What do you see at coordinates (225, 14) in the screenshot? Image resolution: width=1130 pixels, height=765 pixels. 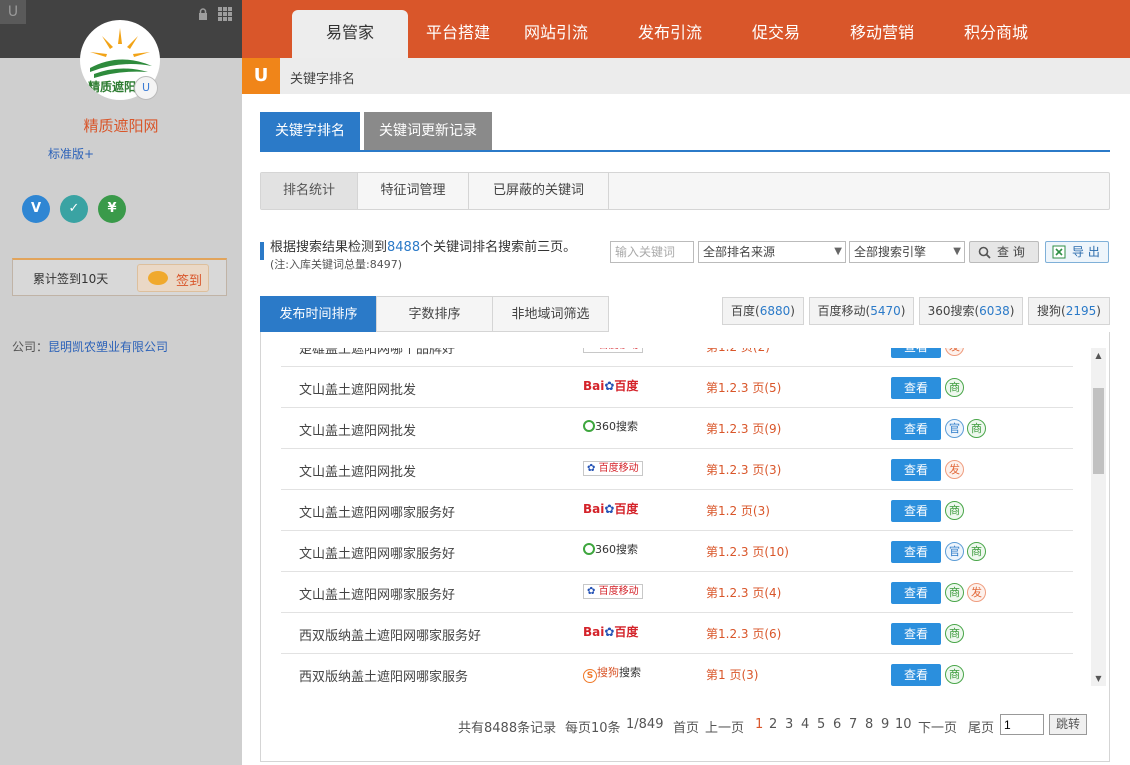 I see `grid-menu-icon` at bounding box center [225, 14].